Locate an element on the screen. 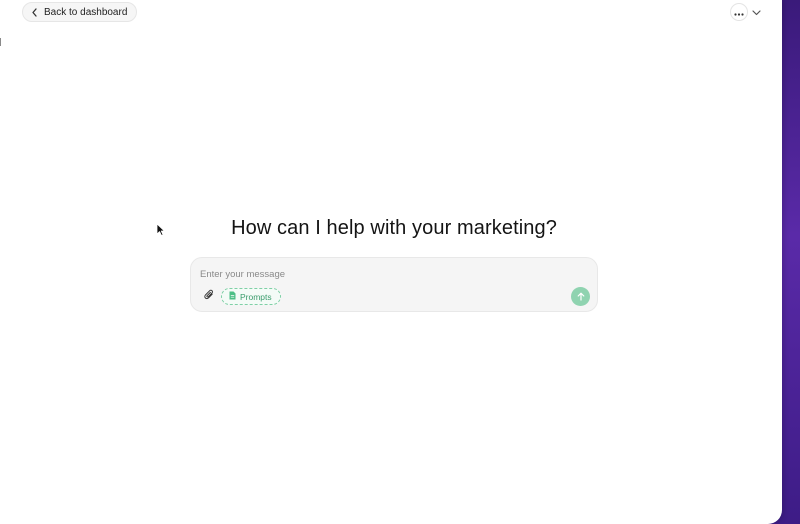 This screenshot has width=800, height=524. page-title: How can I help with your marketing? is located at coordinates (394, 228).